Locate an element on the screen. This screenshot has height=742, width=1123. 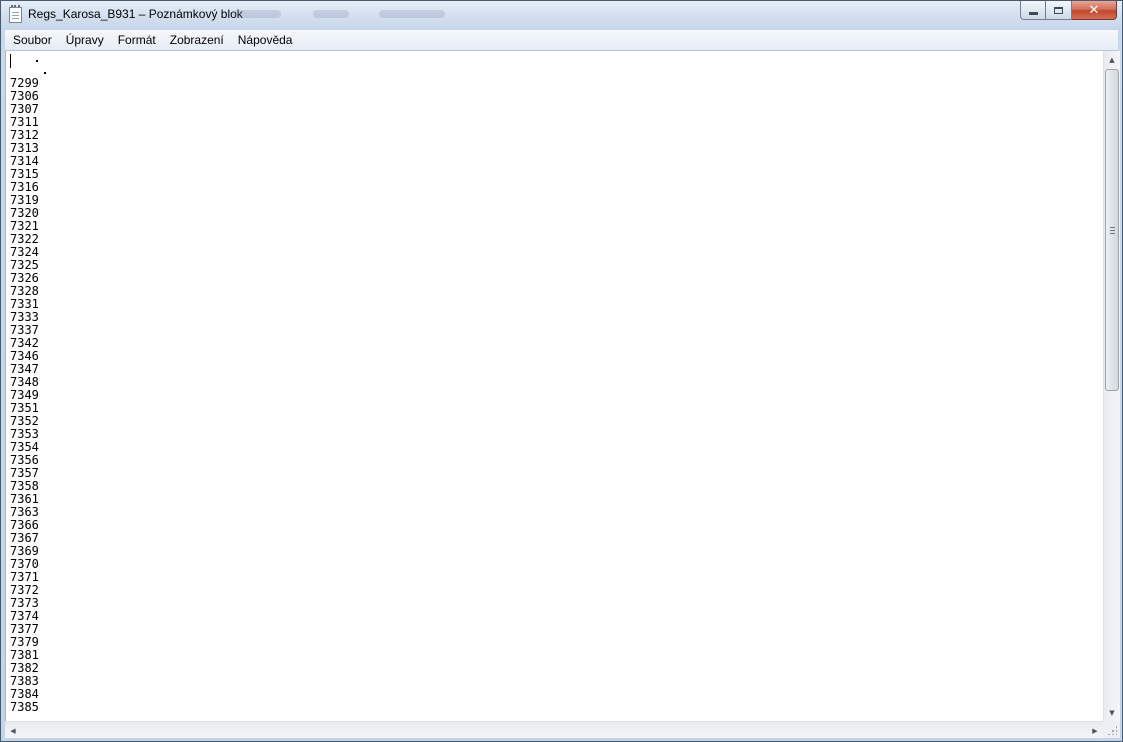
scroll-up-arrow-icon: ▲ is located at coordinates (1112, 59).